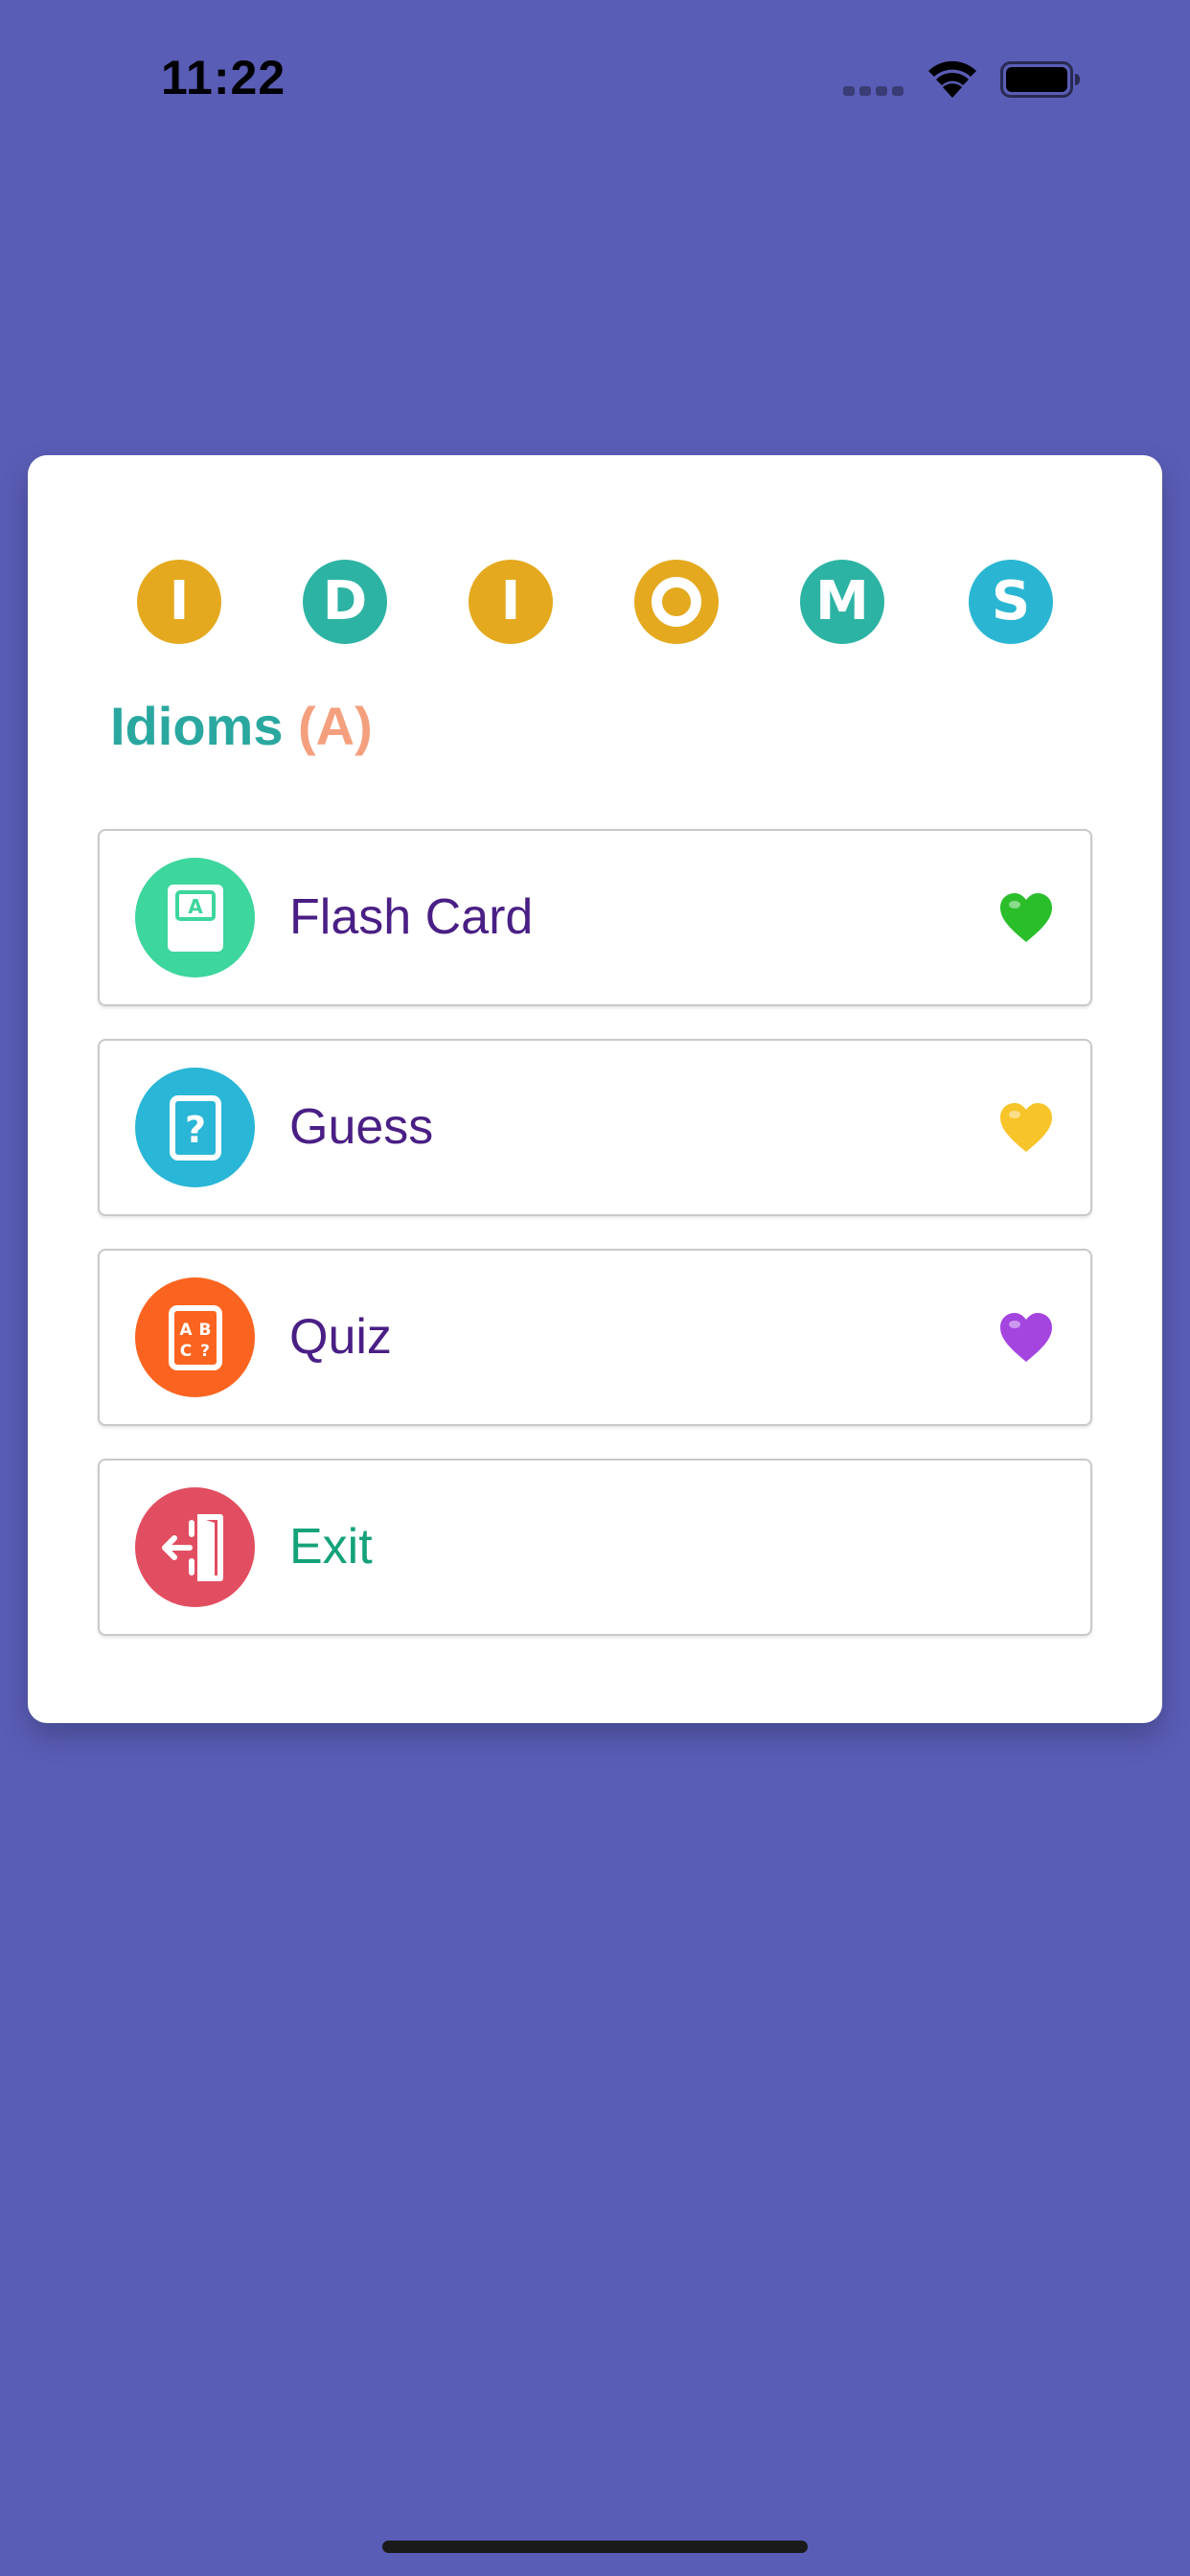 Image resolution: width=1190 pixels, height=2576 pixels. Describe the element at coordinates (412, 917) in the screenshot. I see `flash-card-label: Flash Card` at that location.